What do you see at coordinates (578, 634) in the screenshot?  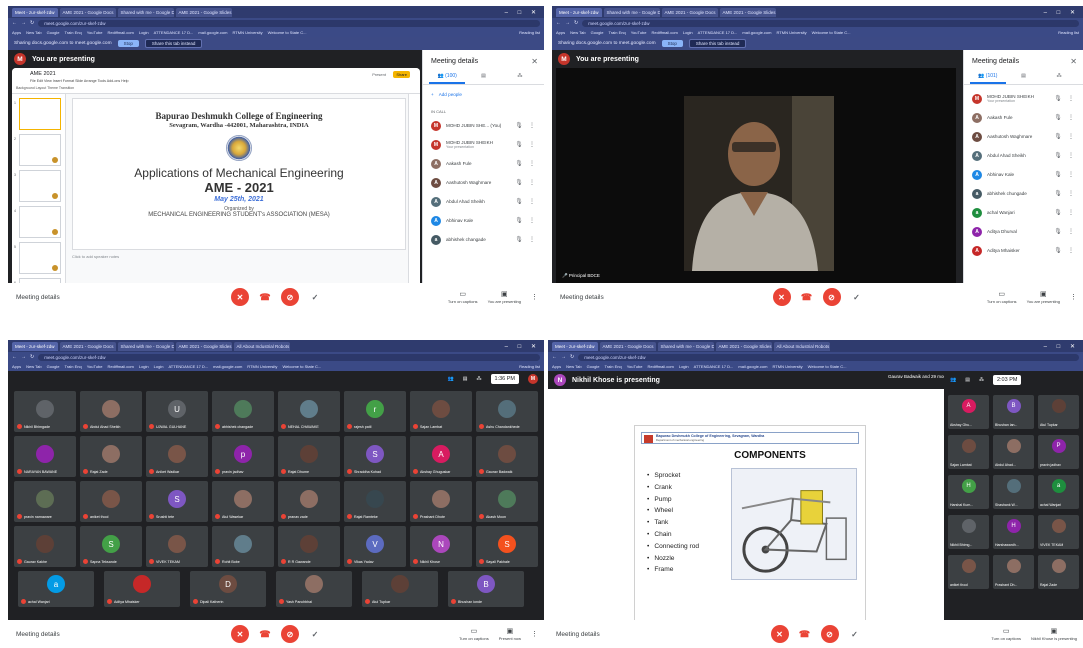 I see `meeting-details-button: Meeting details` at bounding box center [578, 634].